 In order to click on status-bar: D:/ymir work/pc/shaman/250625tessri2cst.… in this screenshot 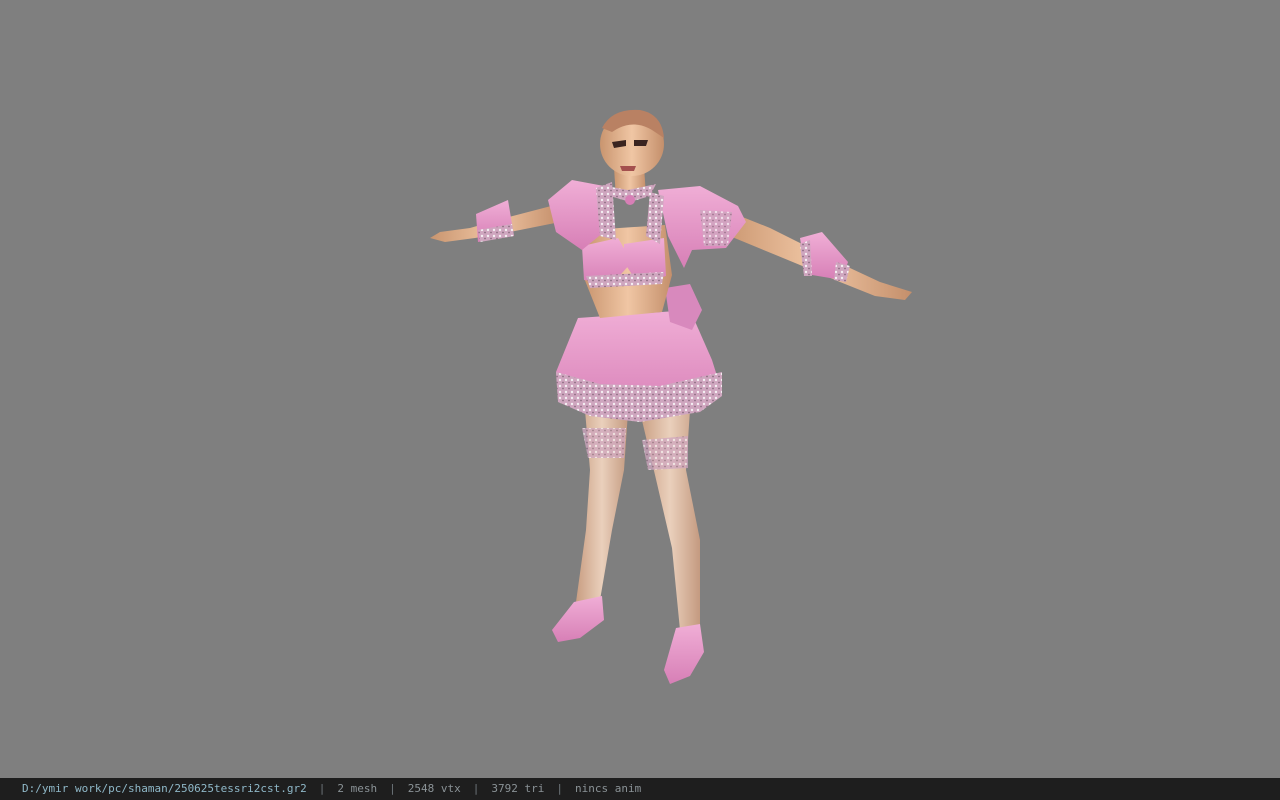, I will do `click(640, 789)`.